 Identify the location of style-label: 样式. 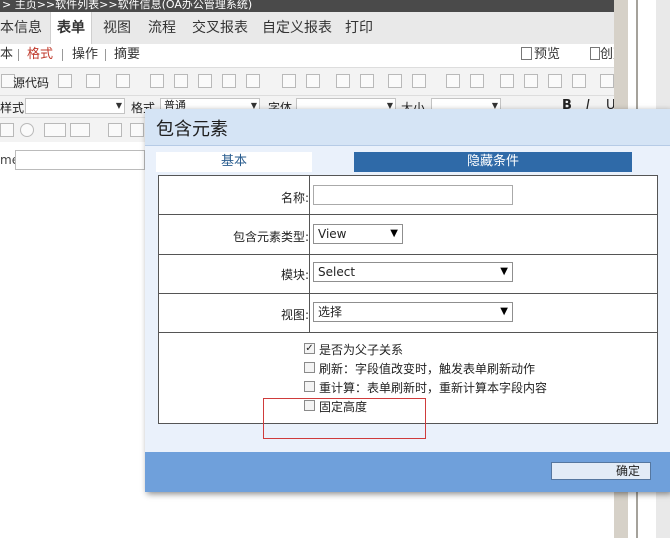
(12, 108).